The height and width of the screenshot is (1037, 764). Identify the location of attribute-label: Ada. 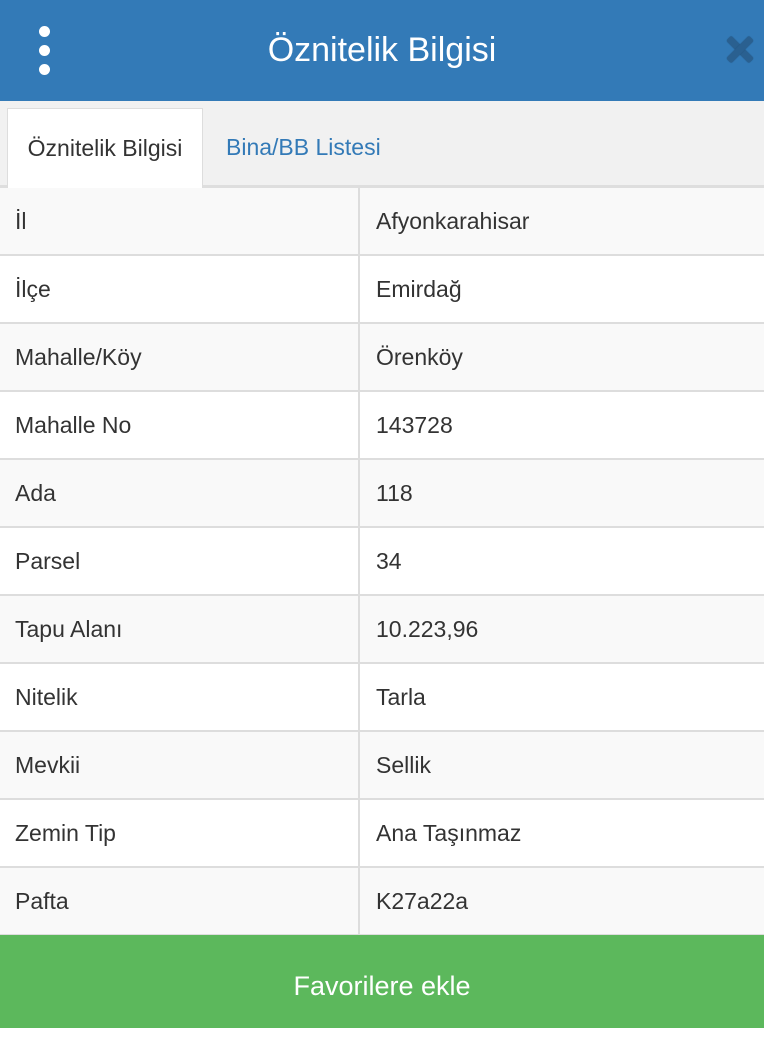
(35, 493).